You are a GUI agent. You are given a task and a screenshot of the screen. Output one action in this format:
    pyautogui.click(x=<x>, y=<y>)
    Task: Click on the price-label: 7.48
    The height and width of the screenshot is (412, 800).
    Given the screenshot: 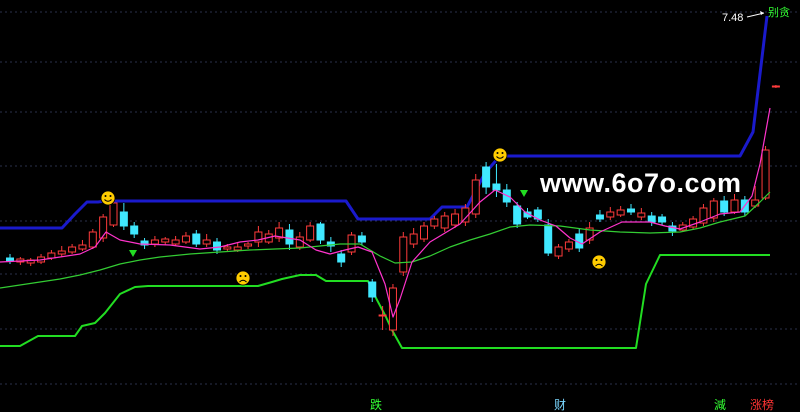 What is the action you would take?
    pyautogui.click(x=732, y=18)
    